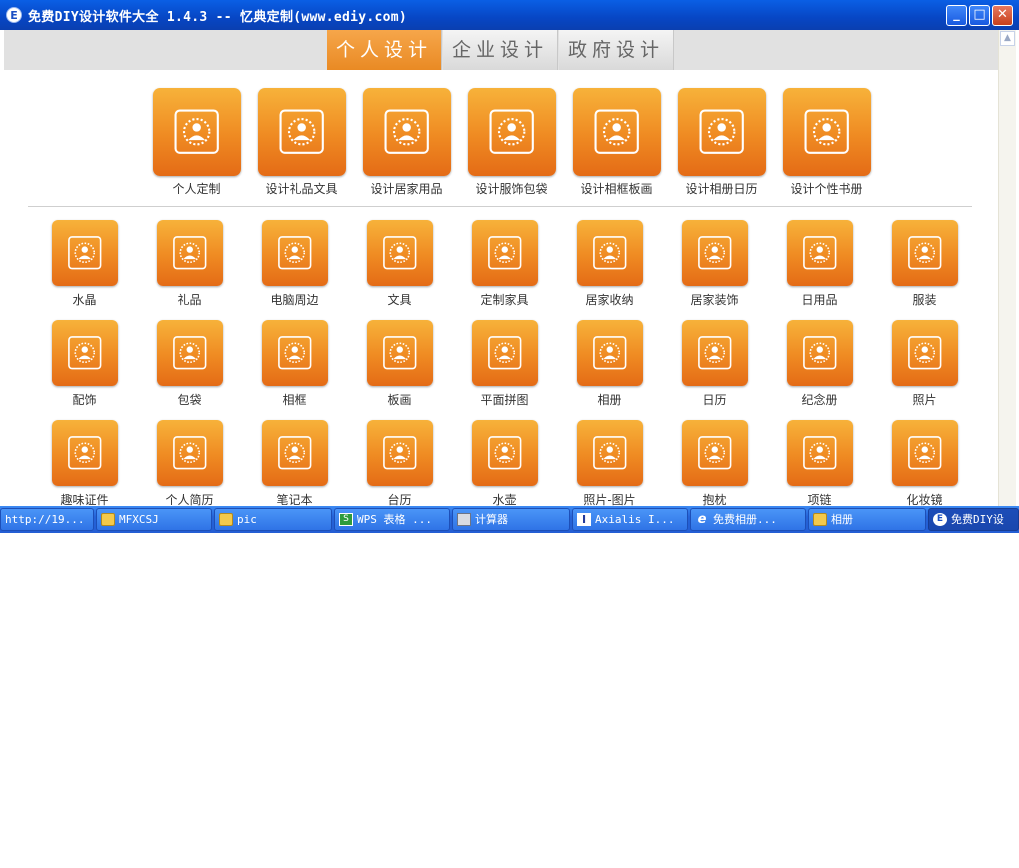 The height and width of the screenshot is (868, 1019). I want to click on tshirt-icon, so click(924, 253).